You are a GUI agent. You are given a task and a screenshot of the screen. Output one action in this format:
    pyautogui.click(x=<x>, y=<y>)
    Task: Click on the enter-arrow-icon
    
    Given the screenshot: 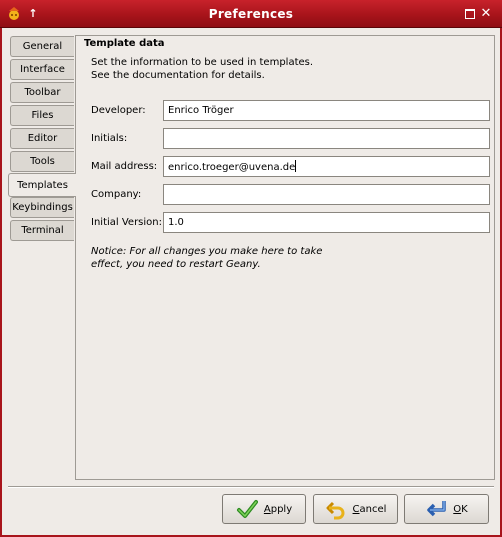 What is the action you would take?
    pyautogui.click(x=437, y=509)
    